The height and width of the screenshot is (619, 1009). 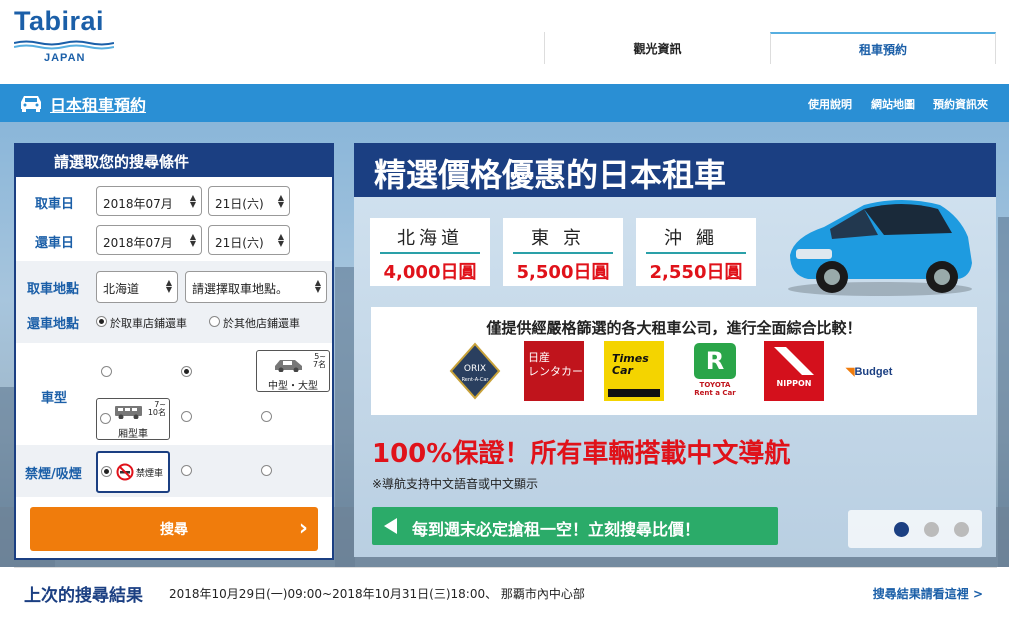 What do you see at coordinates (830, 104) in the screenshot?
I see `usage-guide-link: 使用說明` at bounding box center [830, 104].